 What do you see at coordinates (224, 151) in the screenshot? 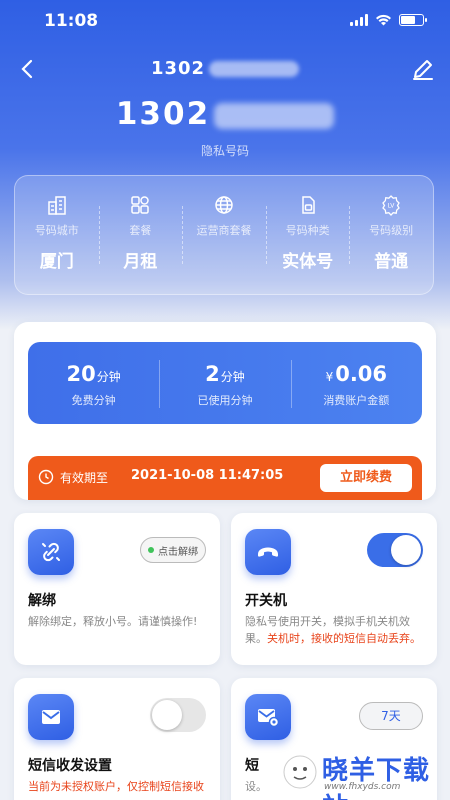
I see `privacy-number-caption: 隐私号码` at bounding box center [224, 151].